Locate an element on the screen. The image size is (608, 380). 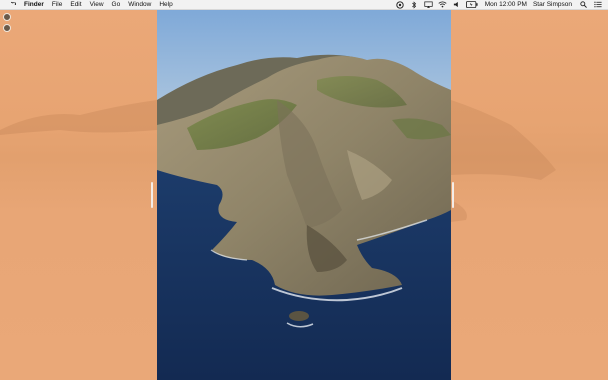
volume-icon is located at coordinates (456, 5).